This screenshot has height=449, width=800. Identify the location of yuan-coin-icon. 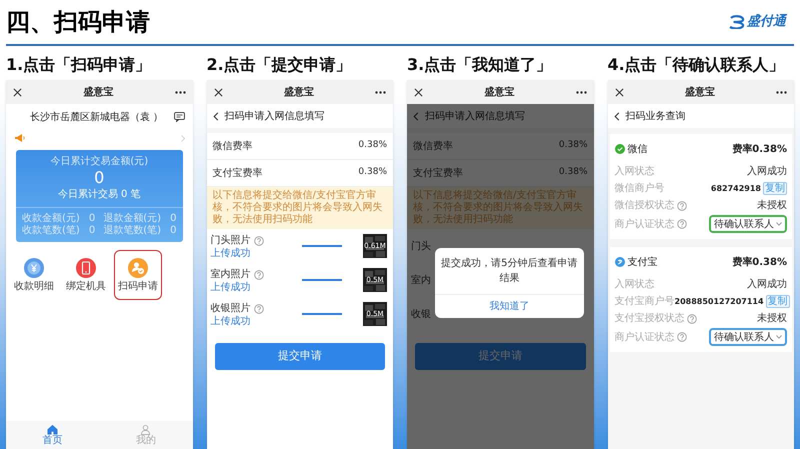
(34, 268).